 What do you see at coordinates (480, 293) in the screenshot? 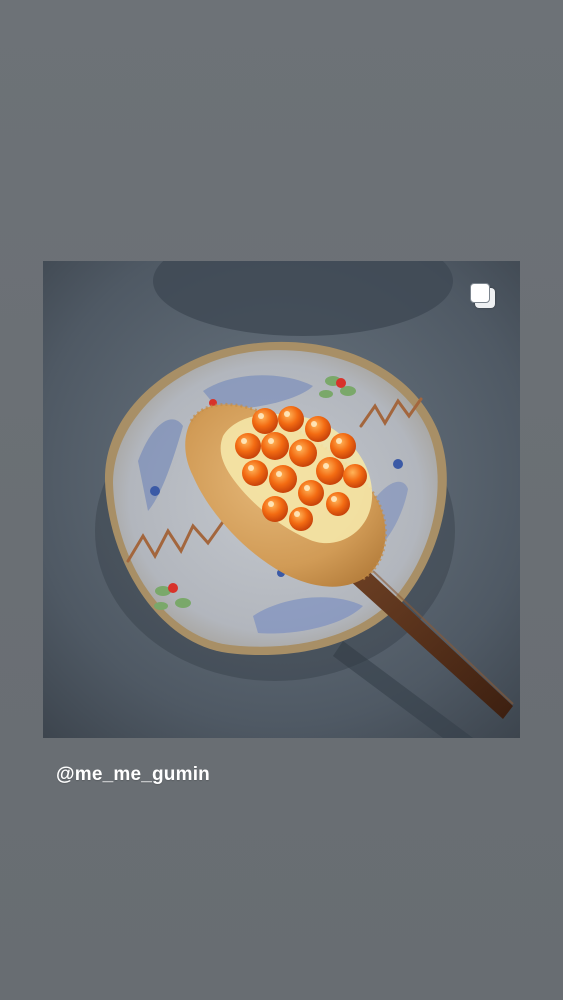
I see `multiple-photos-icon-front` at bounding box center [480, 293].